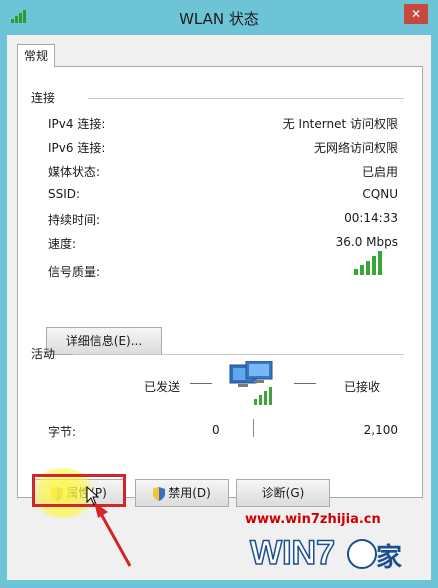 The height and width of the screenshot is (588, 438). What do you see at coordinates (368, 263) in the screenshot?
I see `signal-strength-icon` at bounding box center [368, 263].